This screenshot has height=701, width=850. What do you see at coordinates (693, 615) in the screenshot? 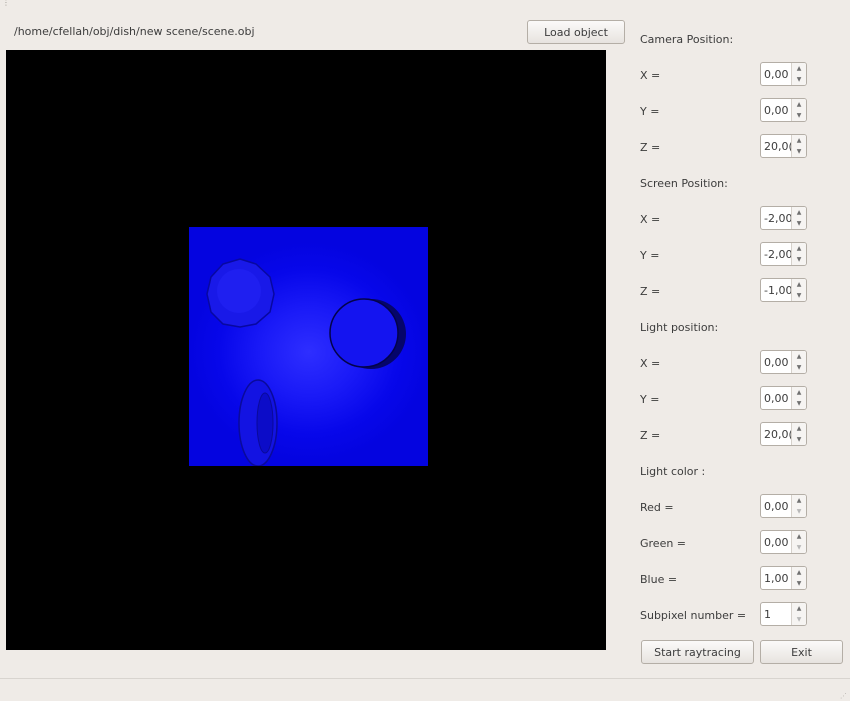
I see `subpixel-label: Subpixel number =` at bounding box center [693, 615].